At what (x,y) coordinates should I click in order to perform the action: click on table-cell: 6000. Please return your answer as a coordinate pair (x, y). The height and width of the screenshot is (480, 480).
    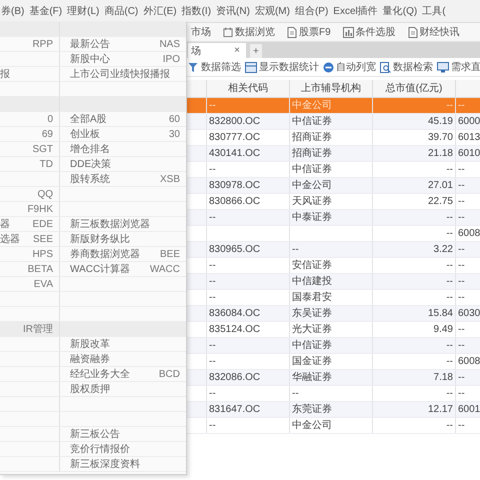
    Looking at the image, I should click on (468, 121).